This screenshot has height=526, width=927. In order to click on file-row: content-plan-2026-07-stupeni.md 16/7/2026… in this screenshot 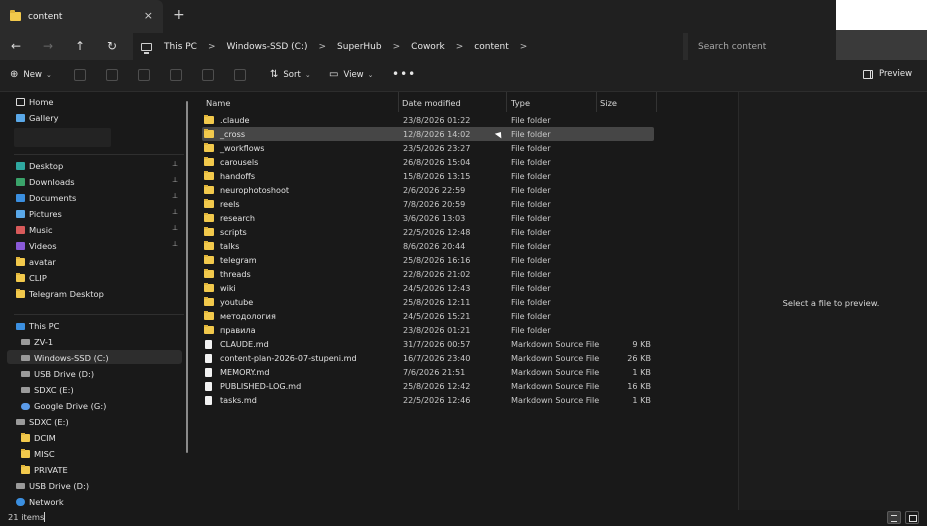, I will do `click(428, 358)`.